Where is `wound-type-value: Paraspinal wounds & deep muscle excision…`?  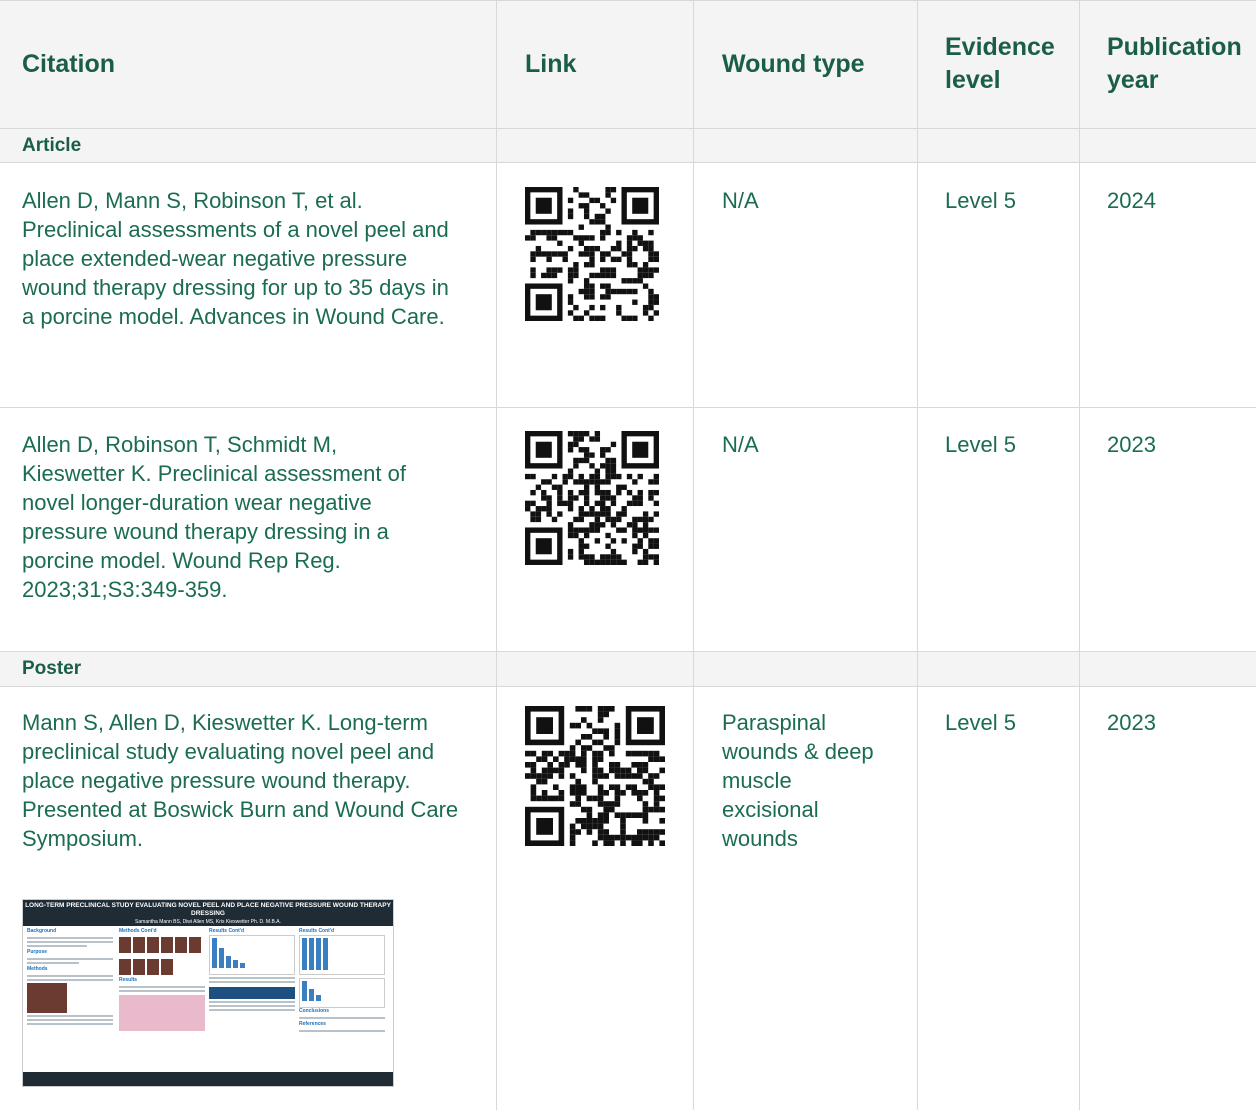
wound-type-value: Paraspinal wounds & deep muscle excision… is located at coordinates (798, 780).